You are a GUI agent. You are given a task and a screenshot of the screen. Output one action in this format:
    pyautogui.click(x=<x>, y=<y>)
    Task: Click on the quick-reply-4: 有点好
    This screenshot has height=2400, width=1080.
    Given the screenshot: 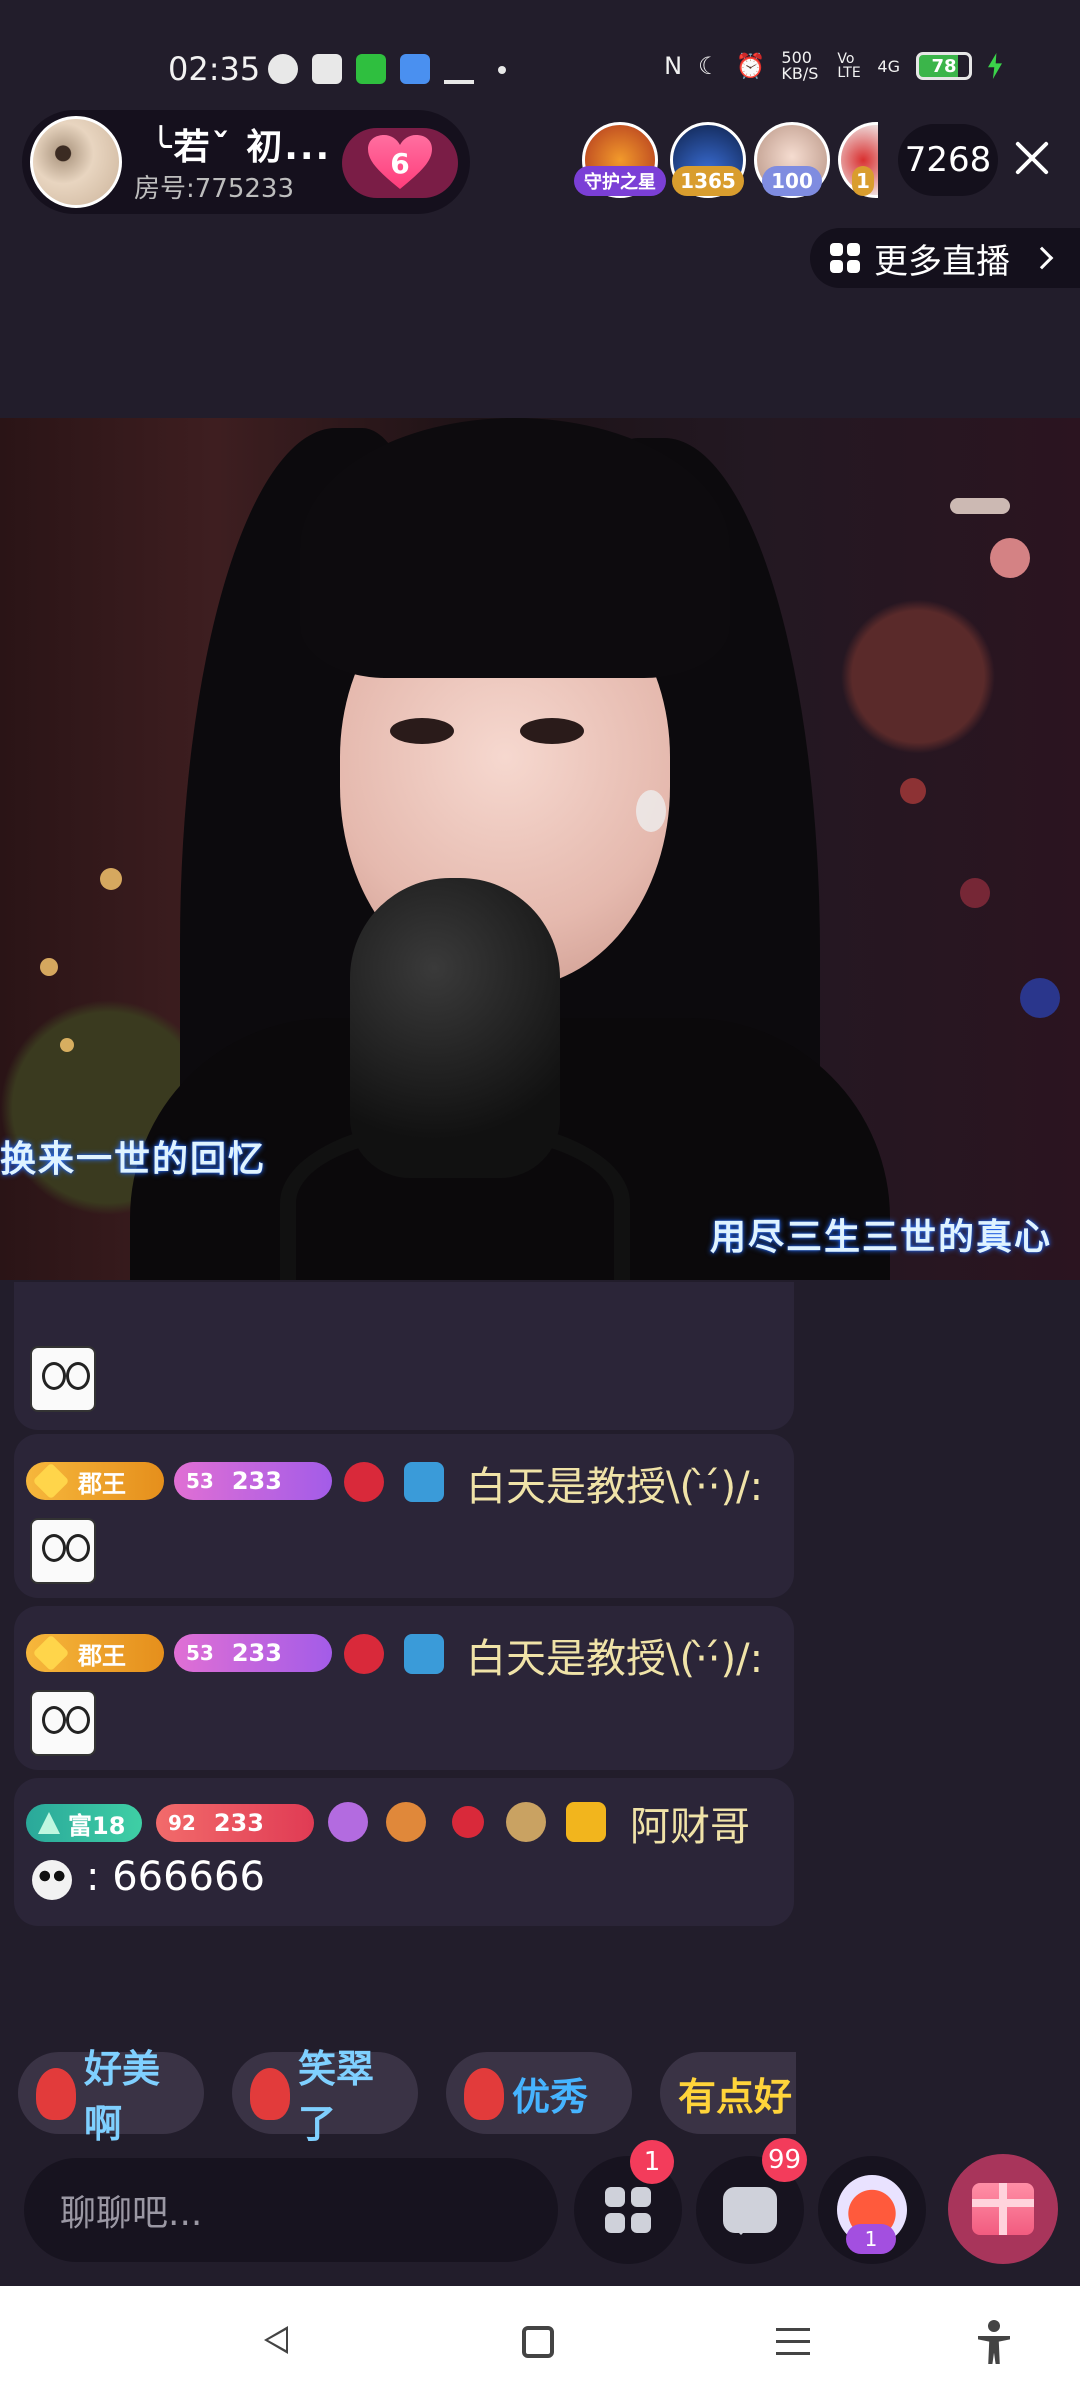 What is the action you would take?
    pyautogui.click(x=728, y=2093)
    